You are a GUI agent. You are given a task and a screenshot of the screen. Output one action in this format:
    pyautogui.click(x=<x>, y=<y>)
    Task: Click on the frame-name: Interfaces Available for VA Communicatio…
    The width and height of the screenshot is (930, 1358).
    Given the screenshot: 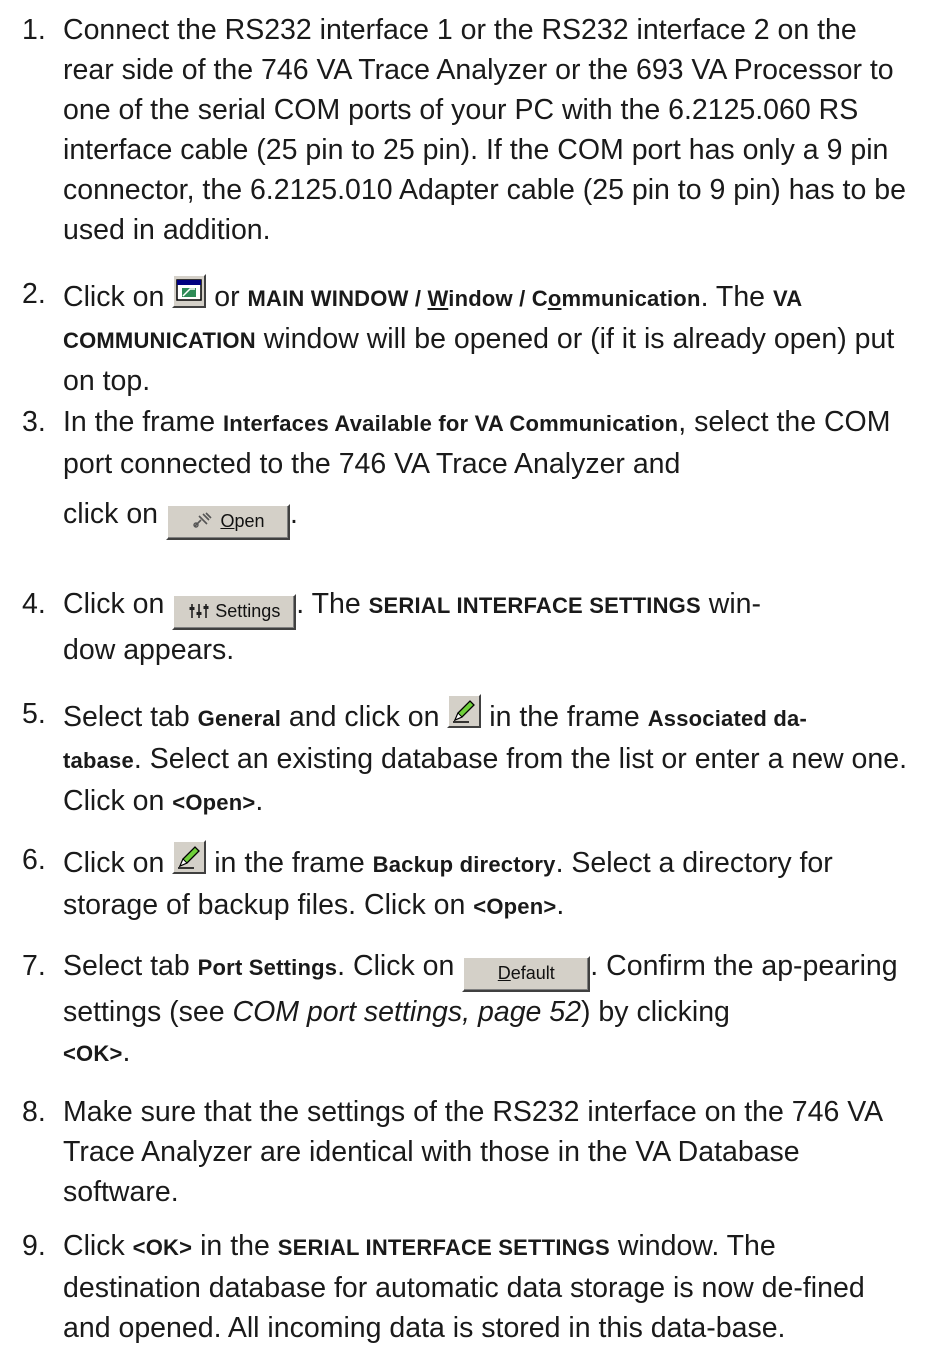 What is the action you would take?
    pyautogui.click(x=451, y=423)
    